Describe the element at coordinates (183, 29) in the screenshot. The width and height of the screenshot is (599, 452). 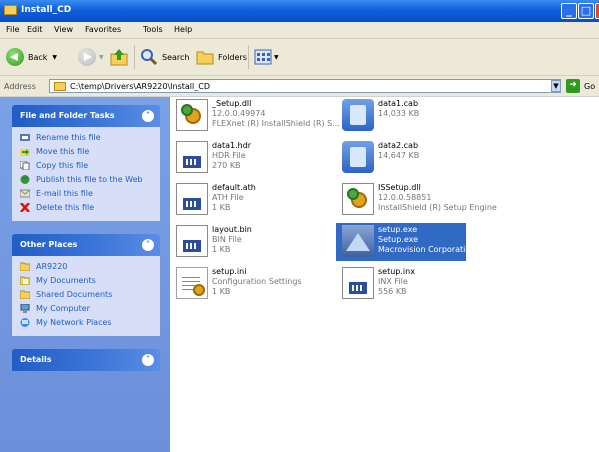
I see `menu-help: Help` at that location.